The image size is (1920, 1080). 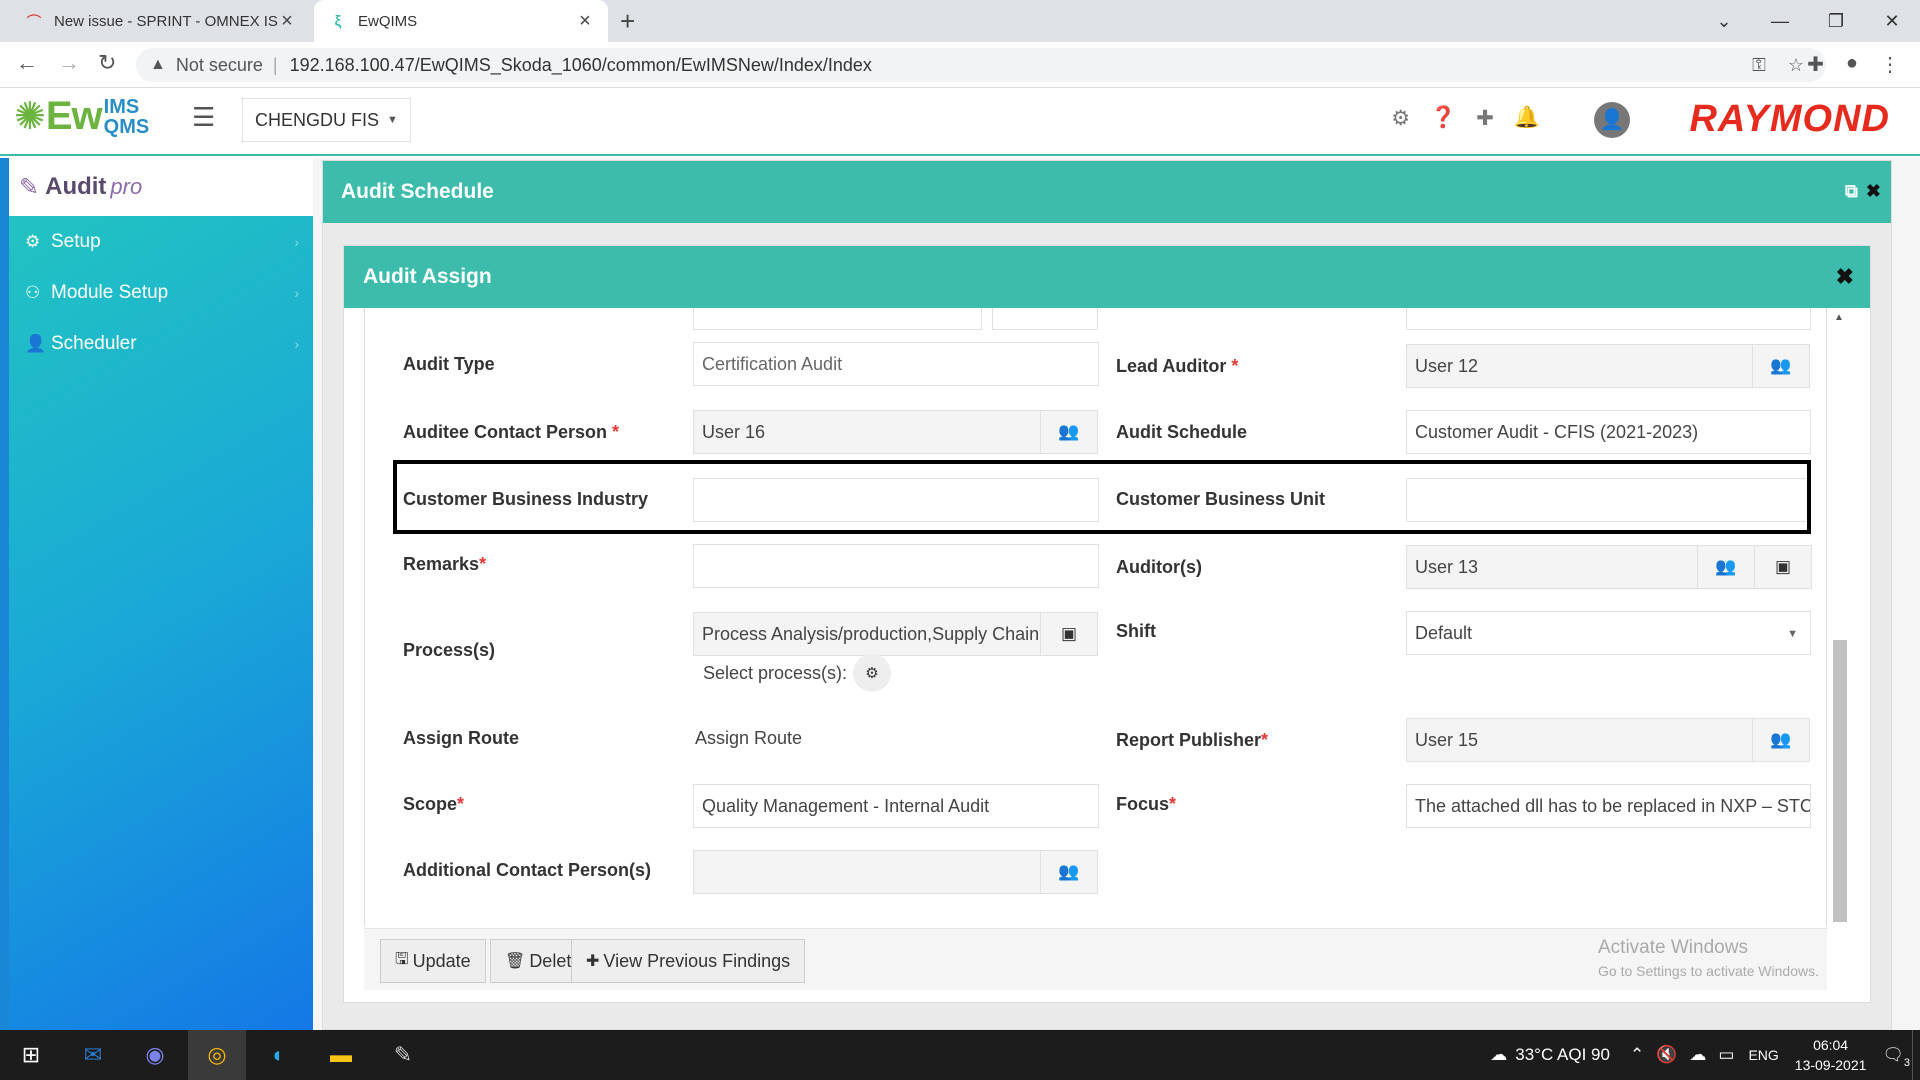 What do you see at coordinates (403, 1055) in the screenshot?
I see `paint-icon: ✎` at bounding box center [403, 1055].